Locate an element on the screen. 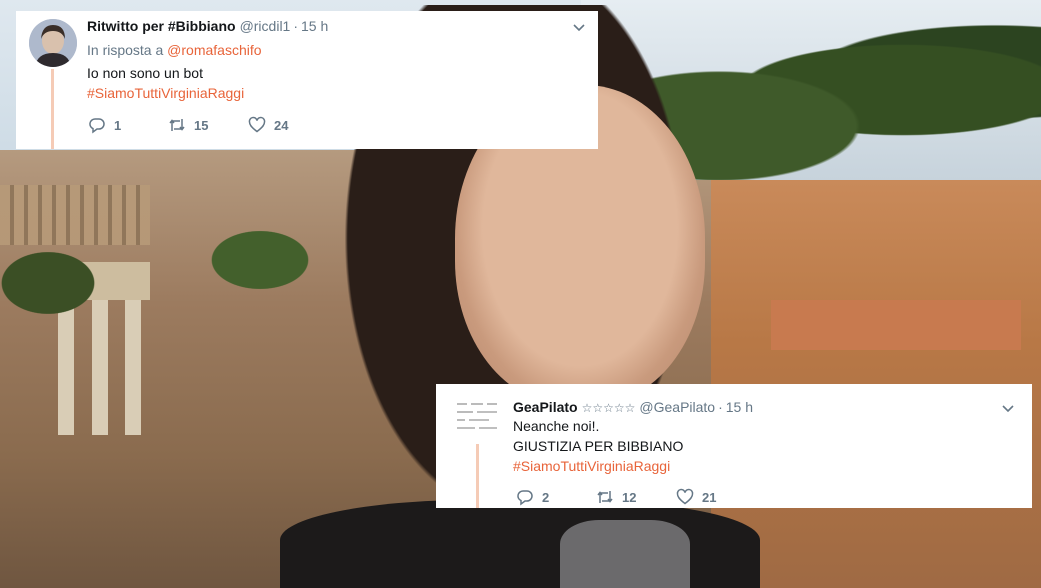  like-button: 21 is located at coordinates (716, 497).